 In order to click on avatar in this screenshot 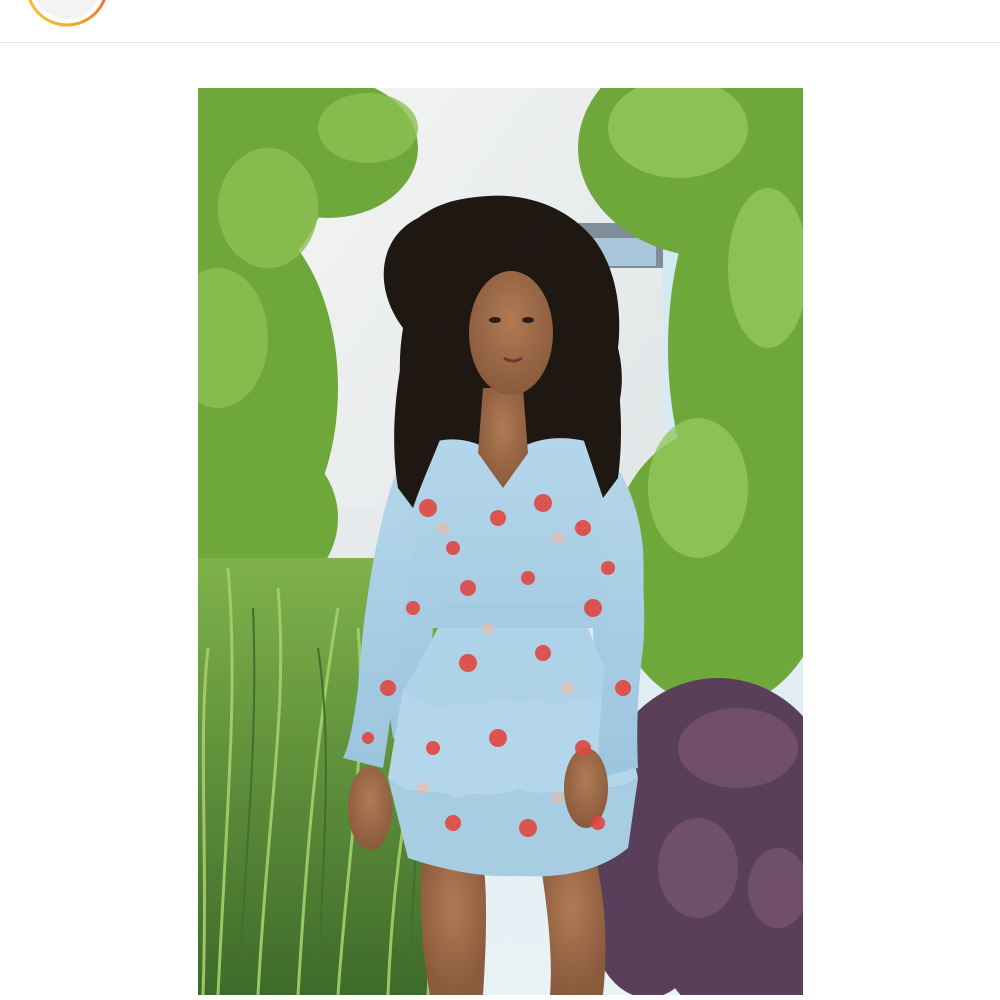, I will do `click(67, 14)`.